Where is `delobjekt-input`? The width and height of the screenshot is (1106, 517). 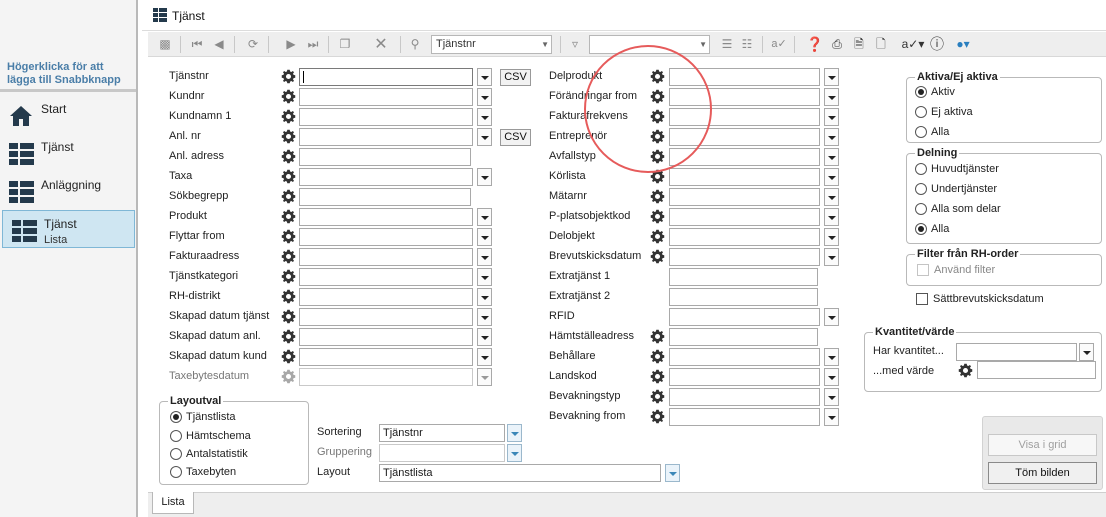 delobjekt-input is located at coordinates (744, 237).